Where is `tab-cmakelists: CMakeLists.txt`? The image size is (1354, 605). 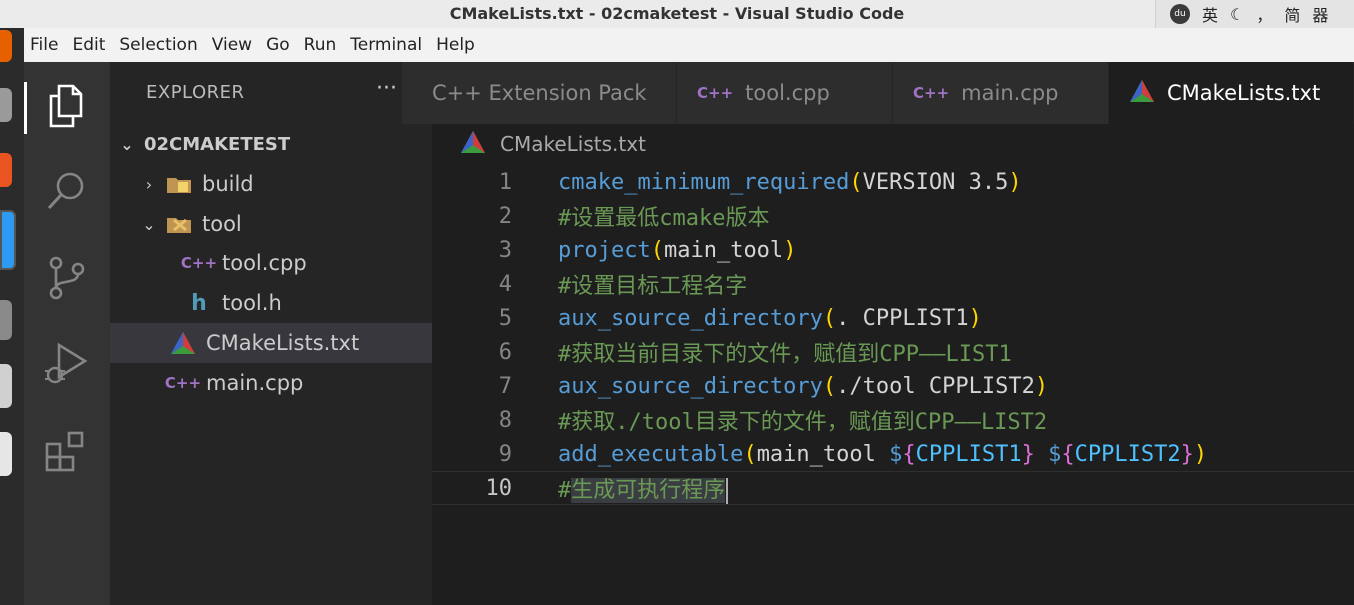
tab-cmakelists: CMakeLists.txt is located at coordinates (1231, 93).